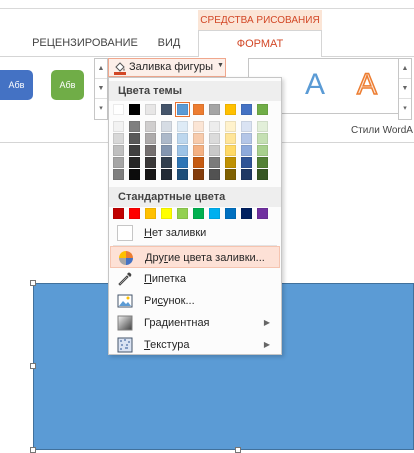  I want to click on shape-fill-button: Заливка фигуры ▼, so click(167, 67).